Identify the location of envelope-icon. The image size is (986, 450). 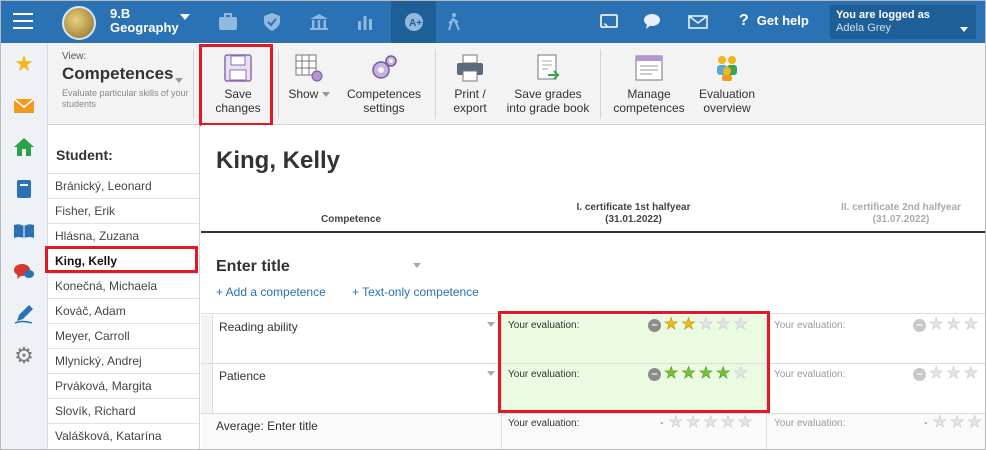
(24, 106).